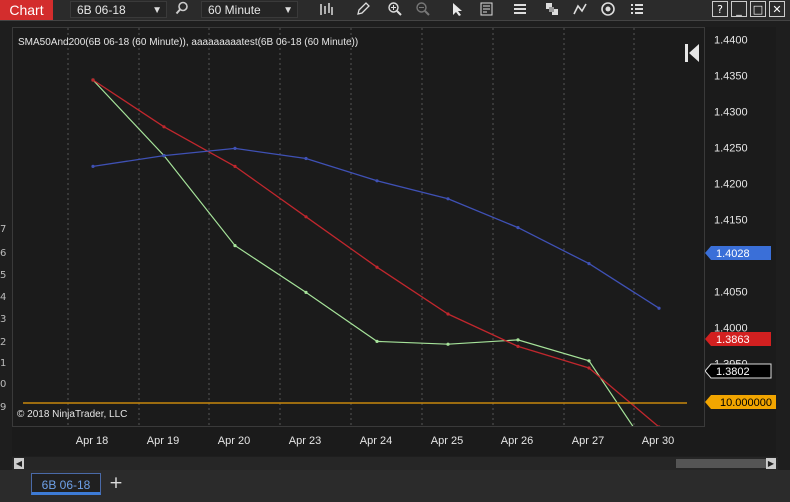 Image resolution: width=790 pixels, height=502 pixels. Describe the element at coordinates (163, 441) in the screenshot. I see `time-tick-label: Apr 19` at that location.